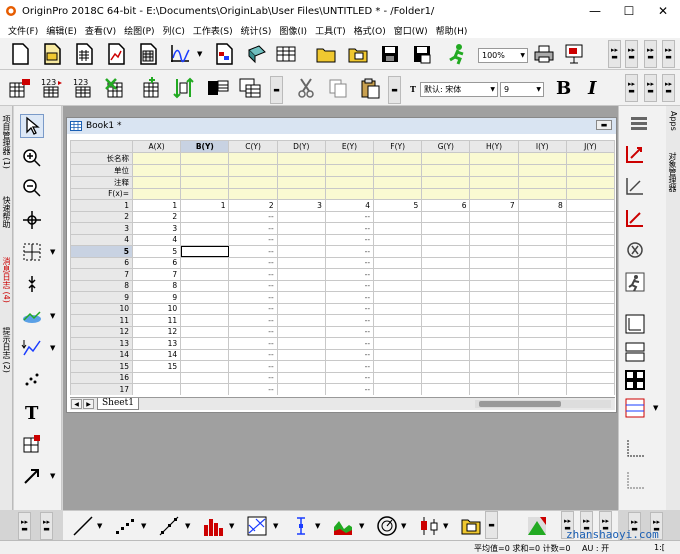 The width and height of the screenshot is (680, 554). Describe the element at coordinates (101, 354) in the screenshot. I see `row-header: 14` at that location.